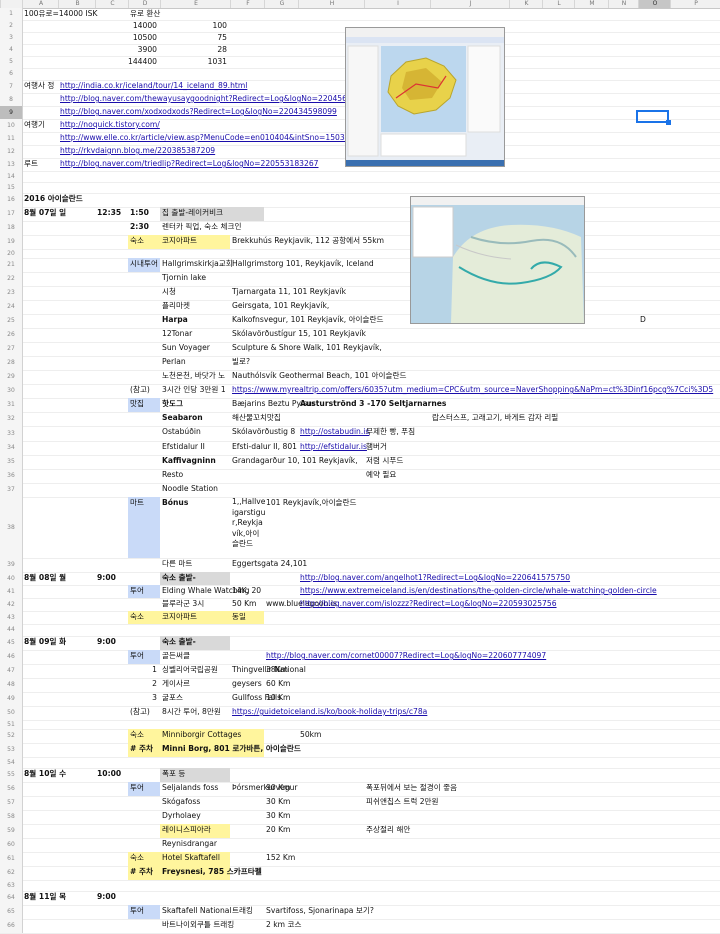 This screenshot has width=720, height=934. What do you see at coordinates (11, 377) in the screenshot?
I see `row-number: 29` at bounding box center [11, 377].